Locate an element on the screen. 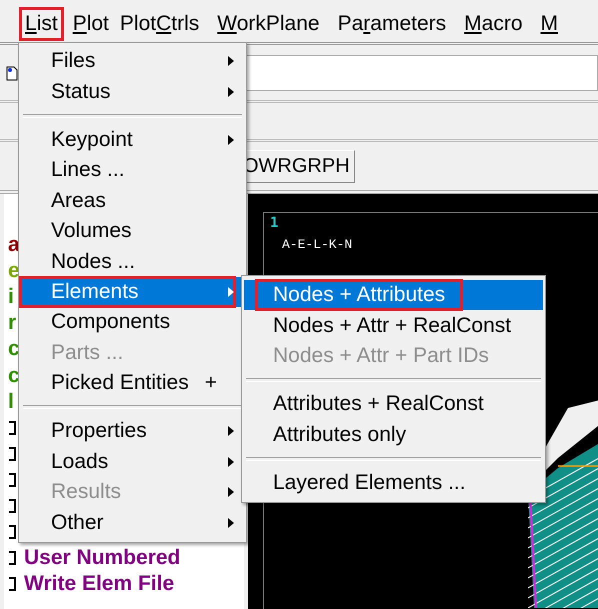 The image size is (598, 609). menu-bar-item: Macro is located at coordinates (493, 24).